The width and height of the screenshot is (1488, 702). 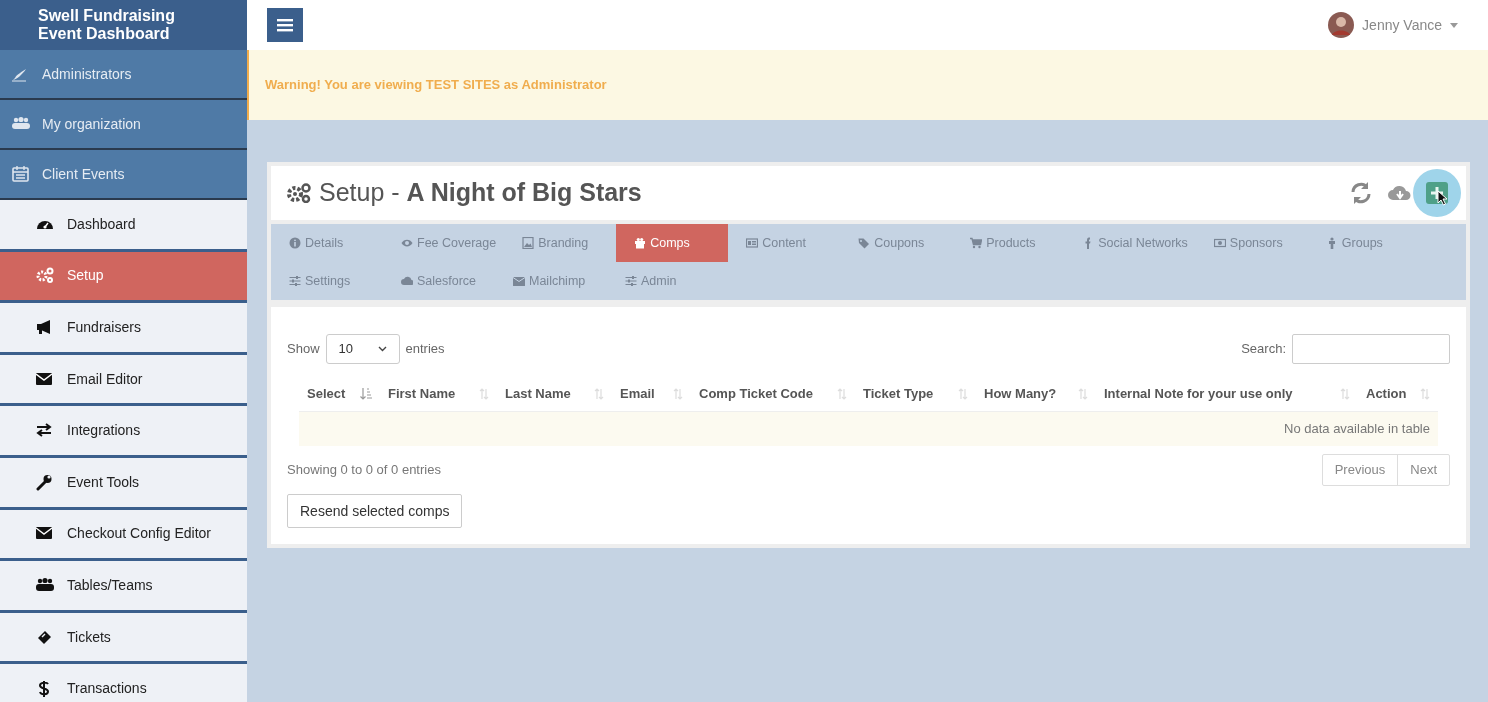 What do you see at coordinates (1361, 193) in the screenshot?
I see `refresh-icon` at bounding box center [1361, 193].